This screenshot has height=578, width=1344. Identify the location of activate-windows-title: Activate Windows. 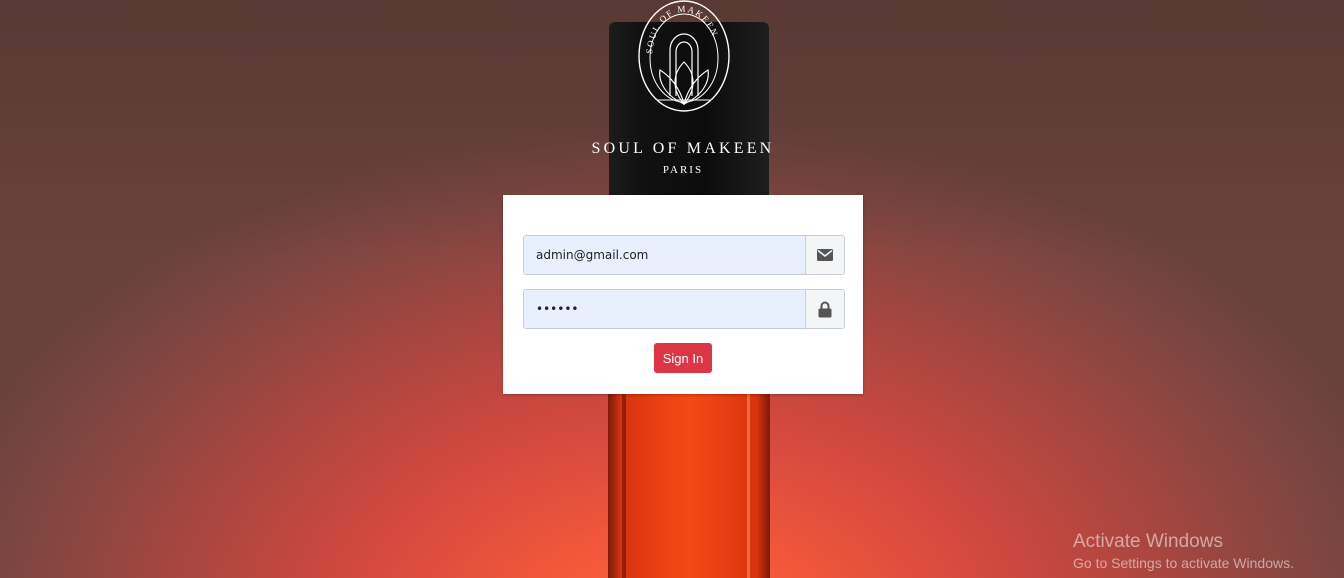
(1148, 541).